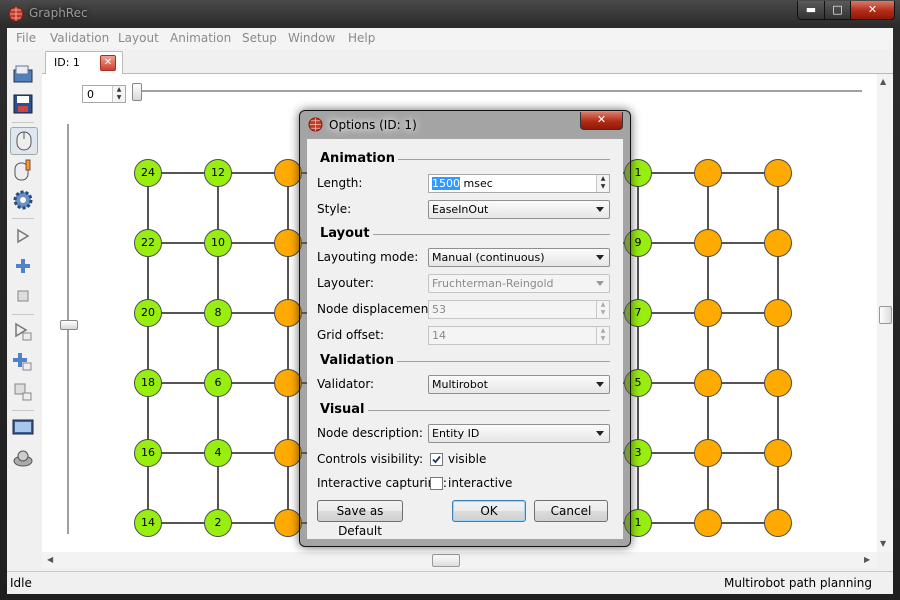 This screenshot has width=900, height=600. What do you see at coordinates (23, 200) in the screenshot?
I see `settings-gear-icon` at bounding box center [23, 200].